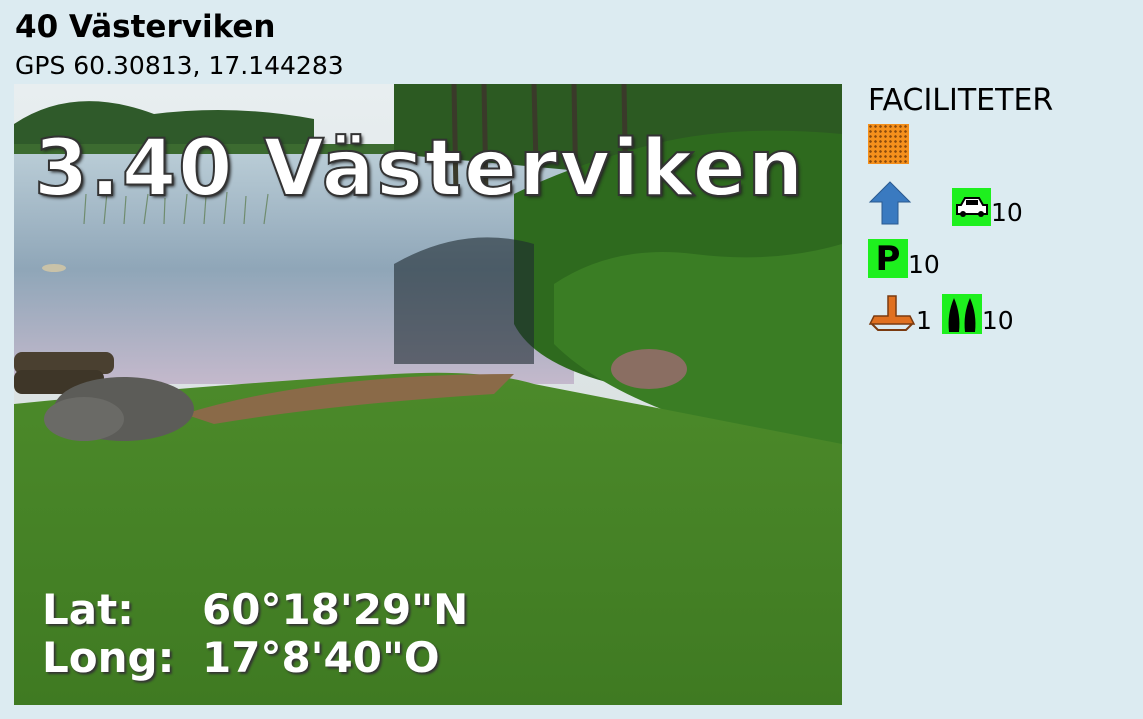  I want to click on sand-beach-icon, so click(888, 144).